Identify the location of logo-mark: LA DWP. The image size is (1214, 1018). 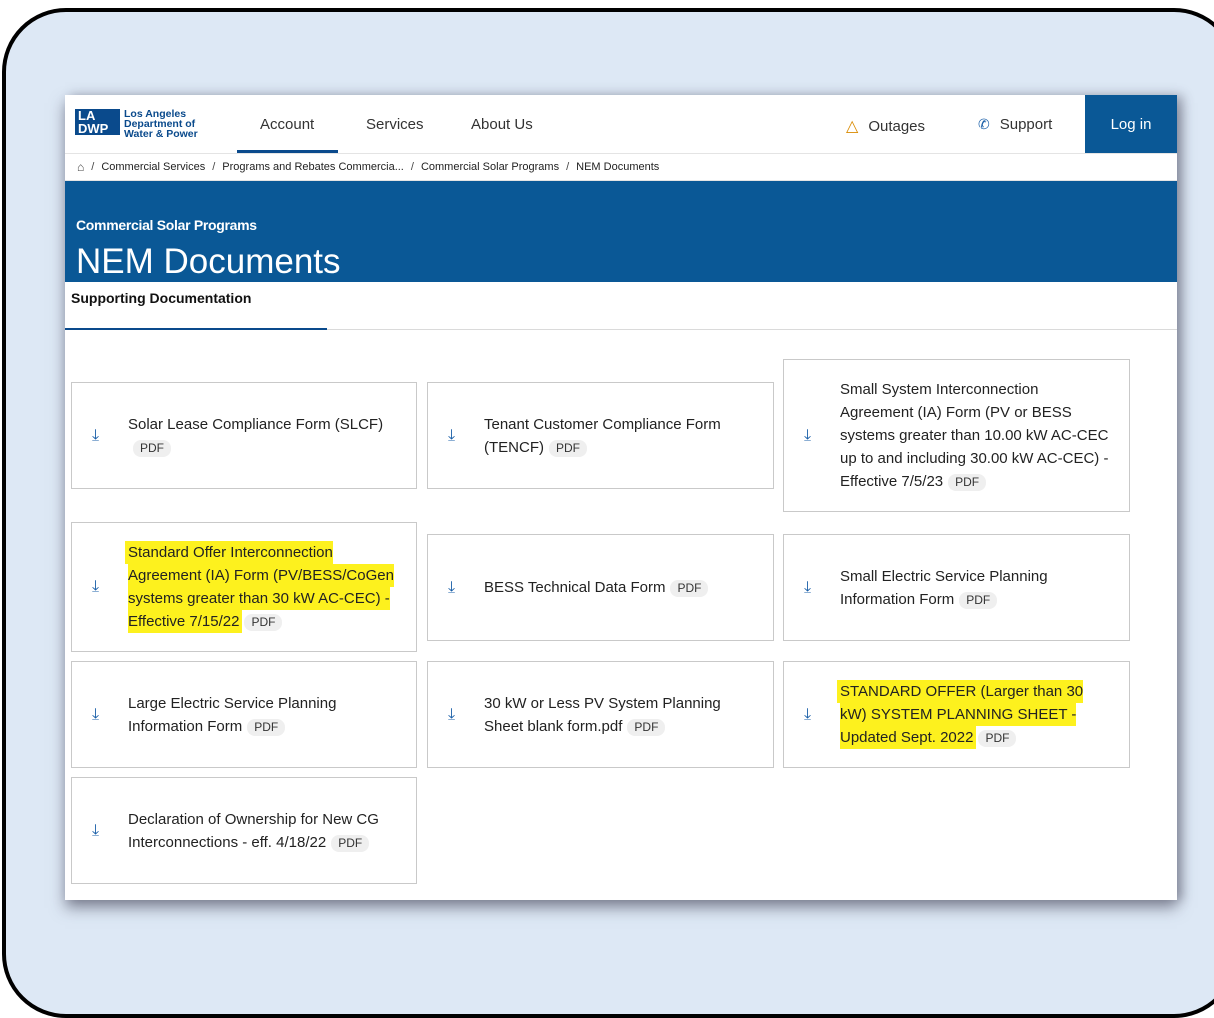
(97, 122).